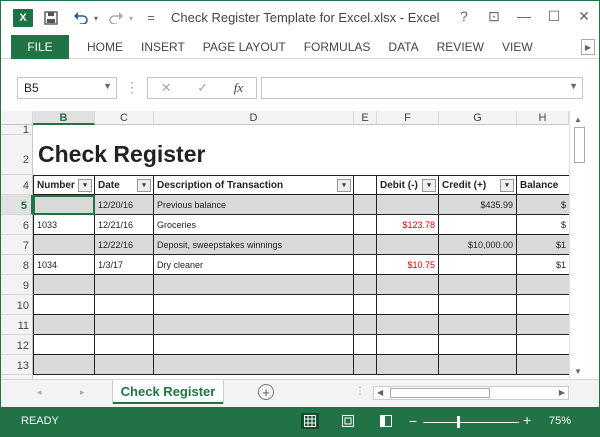  Describe the element at coordinates (244, 47) in the screenshot. I see `tab-page-layout: PAGE LAYOUT` at that location.